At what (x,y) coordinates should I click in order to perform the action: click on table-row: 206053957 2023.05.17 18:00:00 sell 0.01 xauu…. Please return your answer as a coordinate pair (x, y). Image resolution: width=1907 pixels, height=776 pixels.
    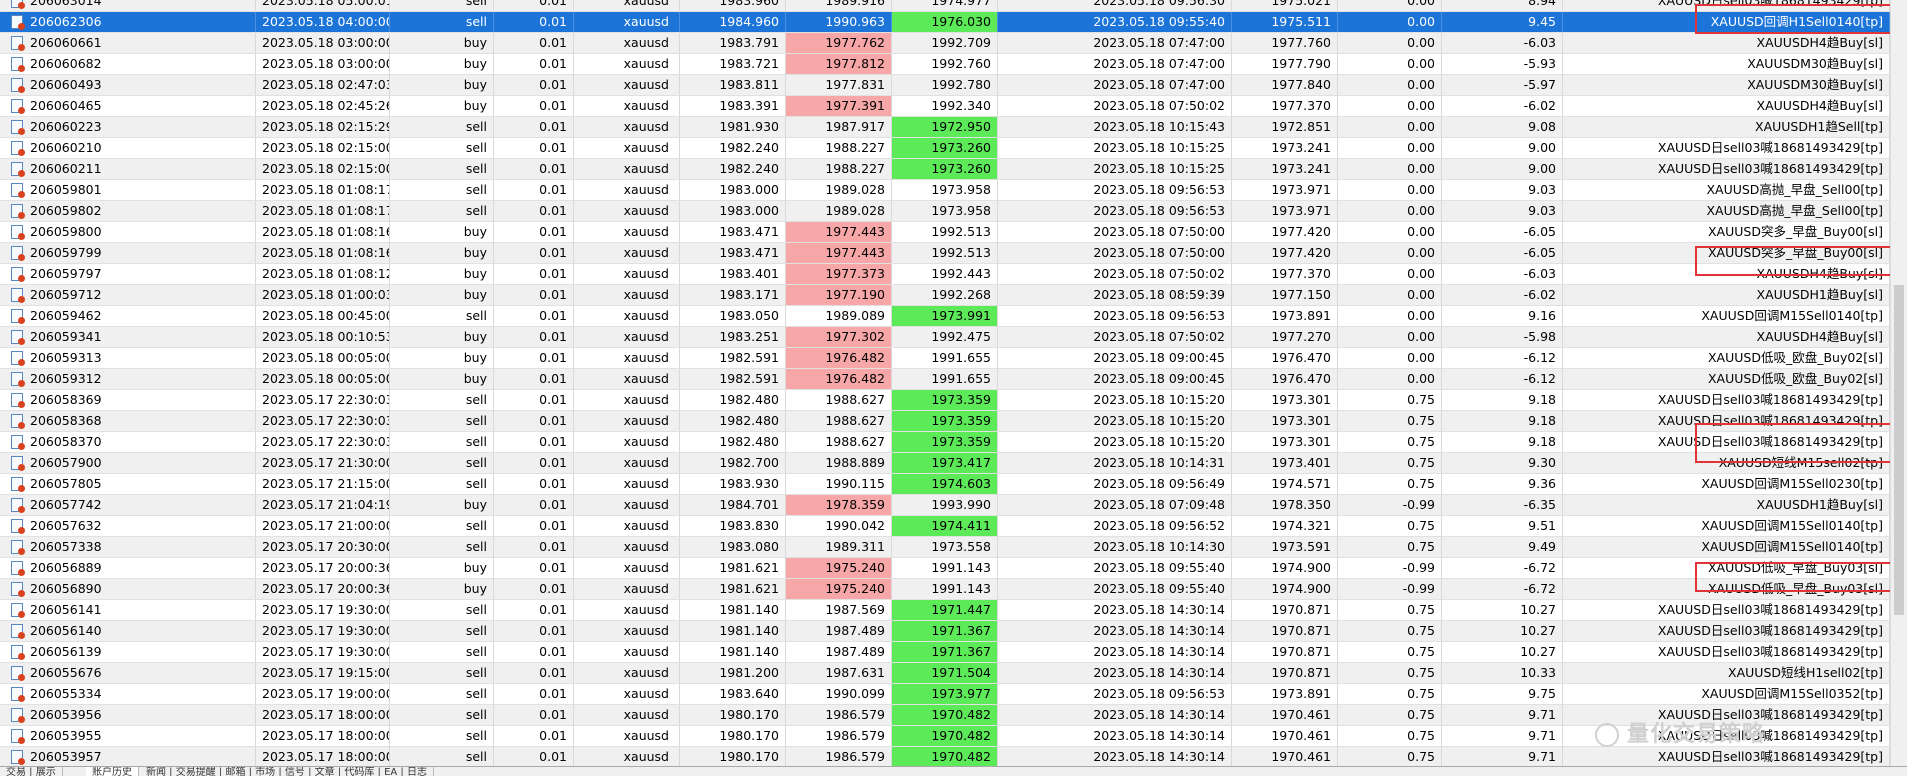
    Looking at the image, I should click on (945, 756).